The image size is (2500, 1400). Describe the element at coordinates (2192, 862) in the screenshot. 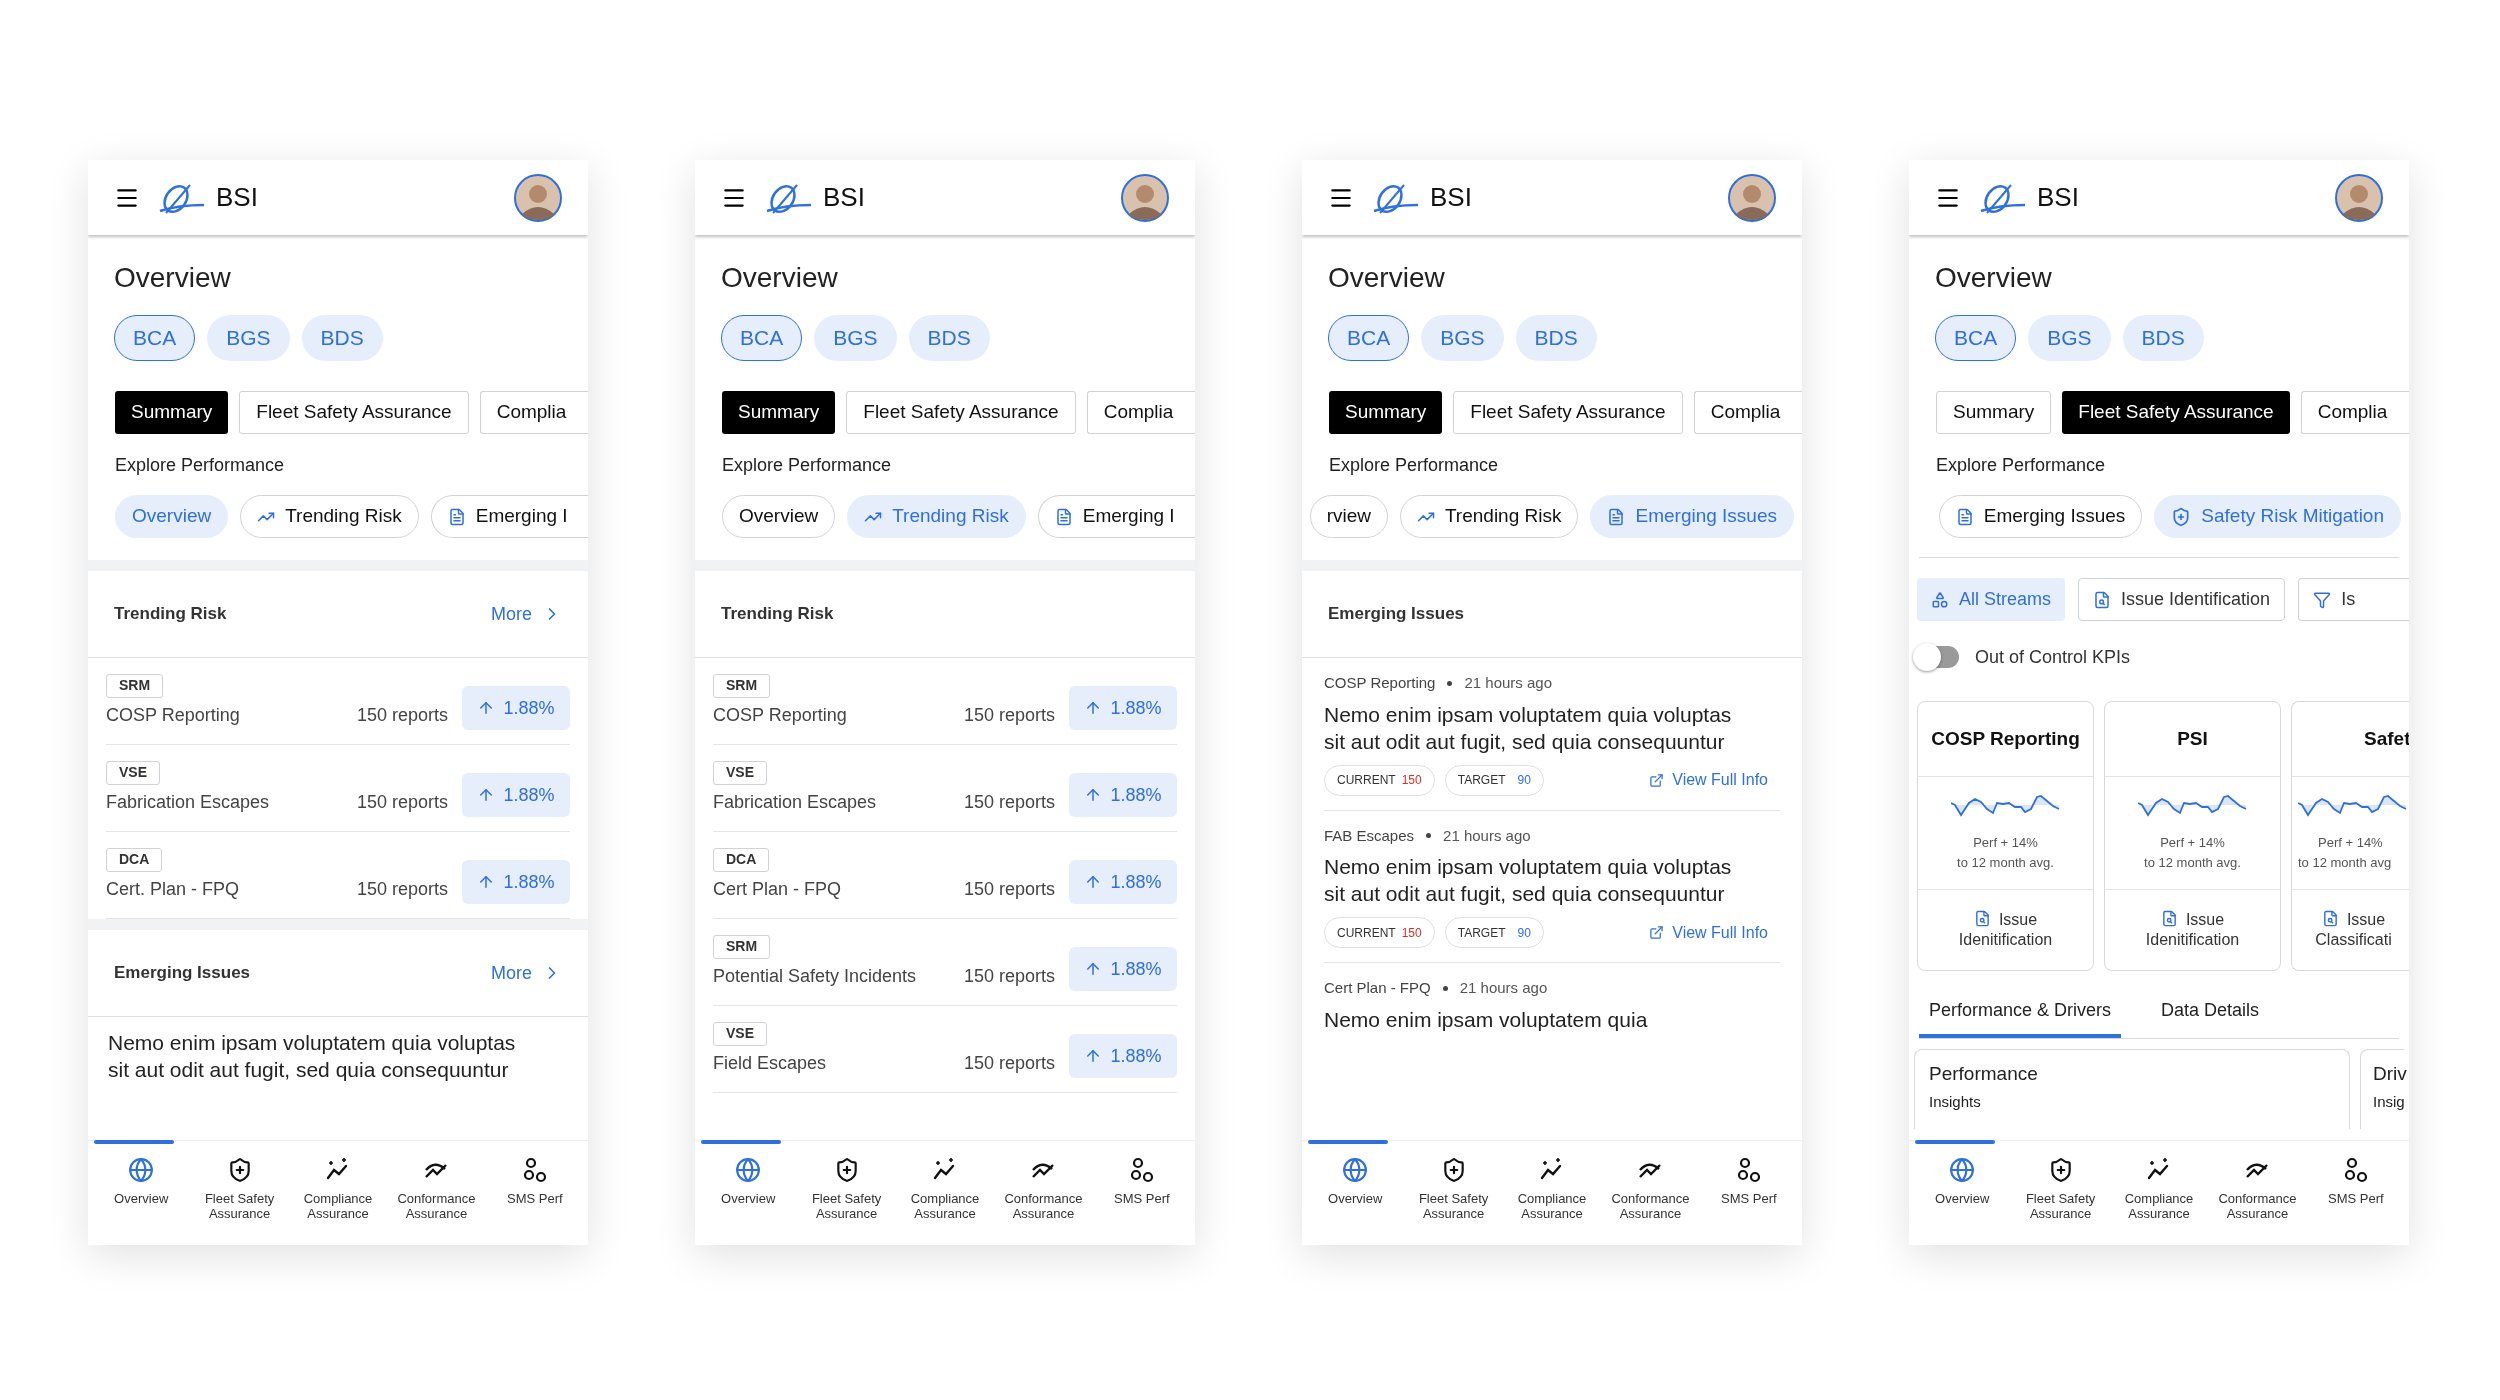

I see `perf-note: to 12 month avg.` at that location.